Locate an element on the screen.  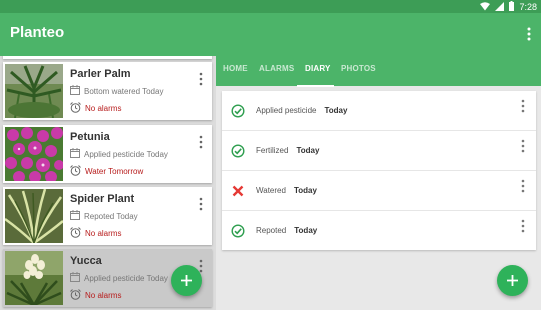
active-tab-indicator is located at coordinates (315, 86).